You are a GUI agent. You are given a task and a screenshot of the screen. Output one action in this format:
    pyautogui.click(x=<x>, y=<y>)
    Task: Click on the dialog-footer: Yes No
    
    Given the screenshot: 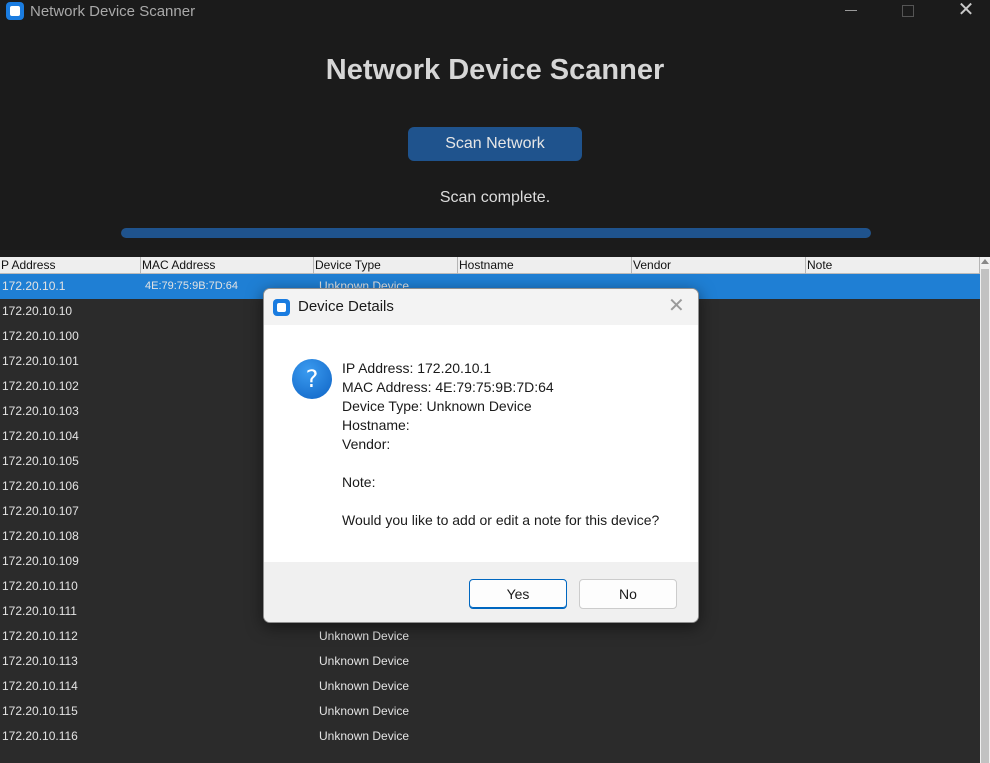 What is the action you would take?
    pyautogui.click(x=481, y=592)
    